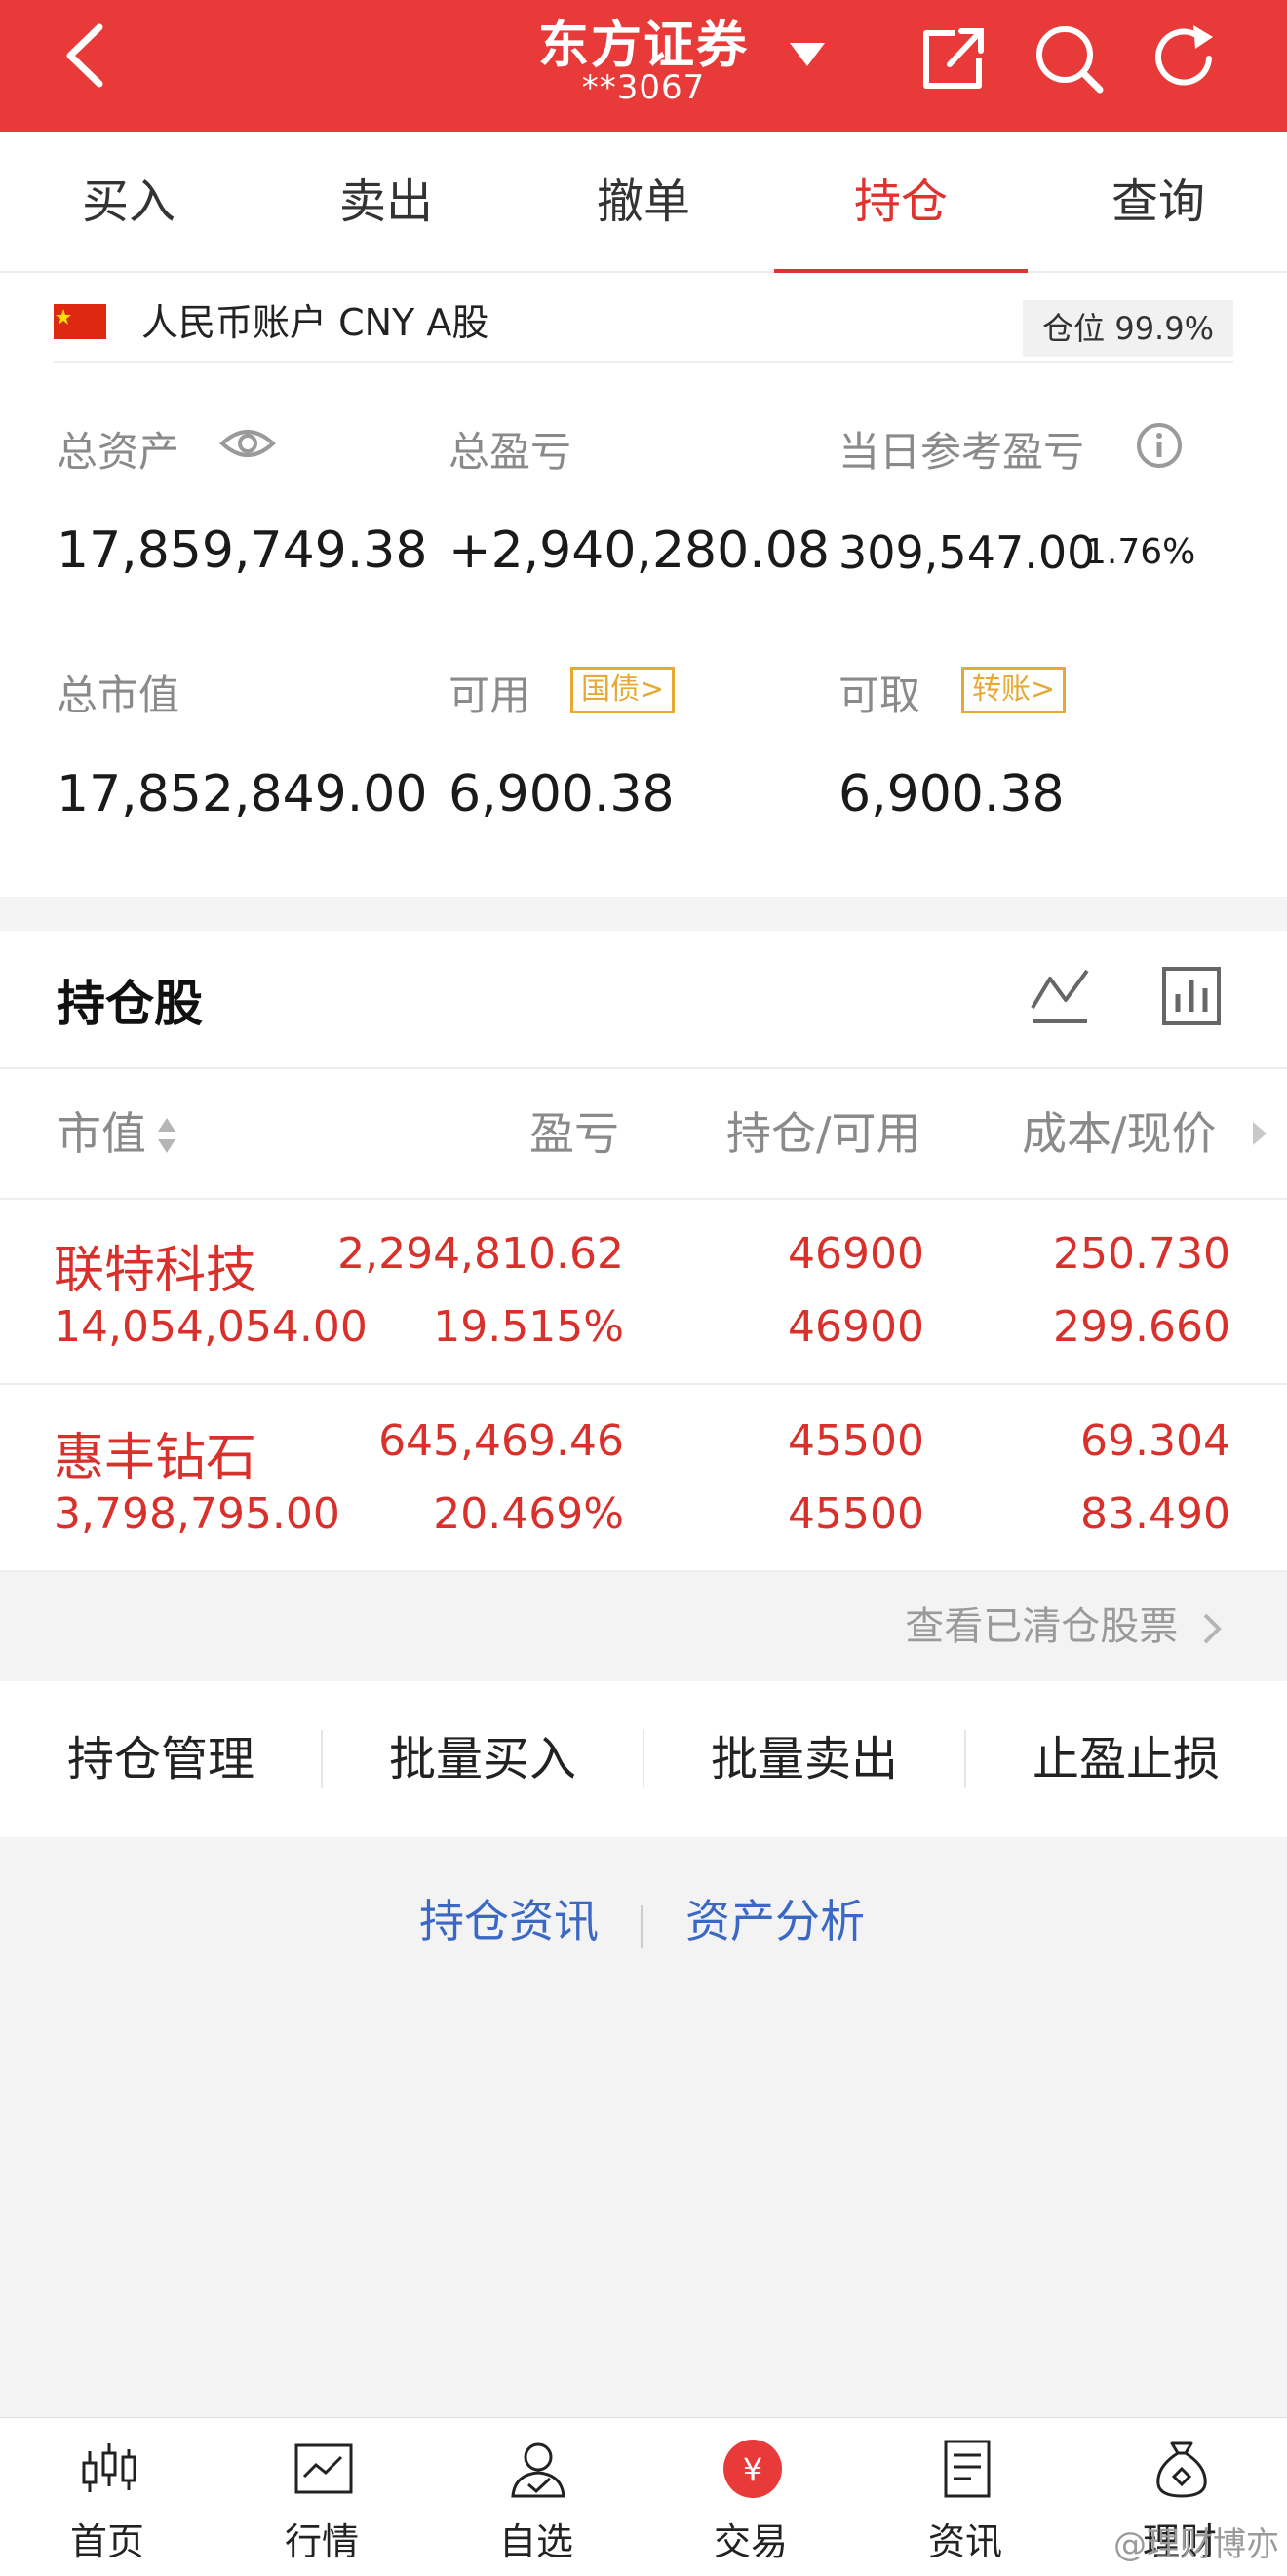  Describe the element at coordinates (1196, 2544) in the screenshot. I see `watermark: @理财博亦` at that location.